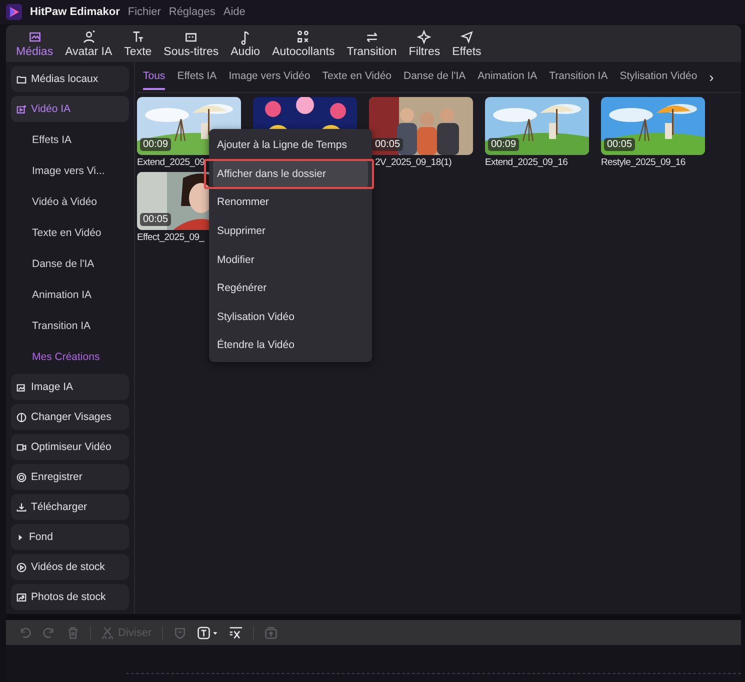 The height and width of the screenshot is (682, 745). Describe the element at coordinates (70, 201) in the screenshot. I see `sidebar-subitem: Vidéo à Vidéo` at that location.